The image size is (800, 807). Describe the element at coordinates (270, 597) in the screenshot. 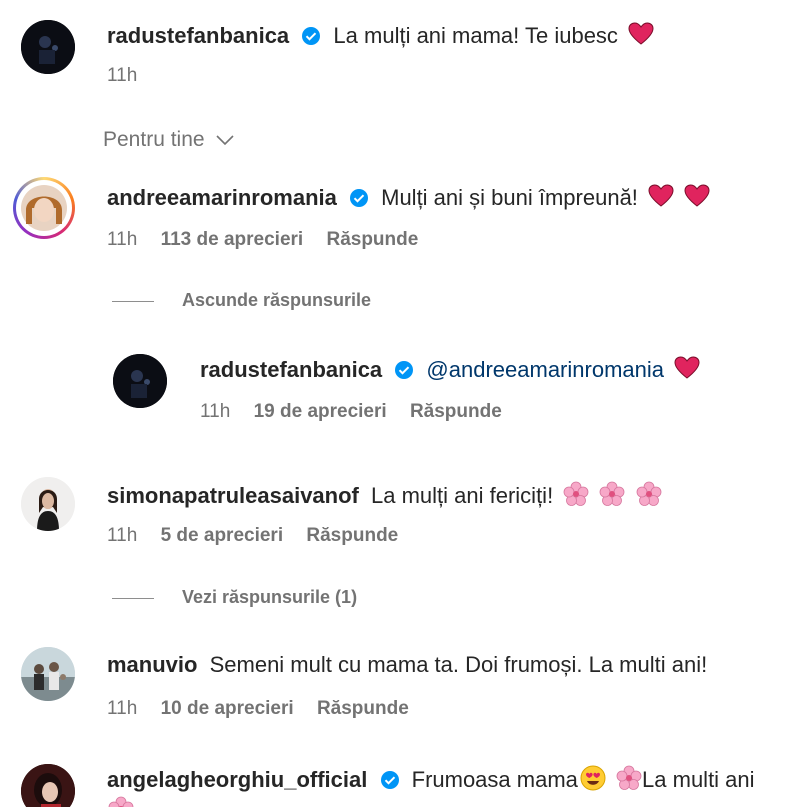

I see `toggle-label: Vezi răspunsurile (1)` at that location.